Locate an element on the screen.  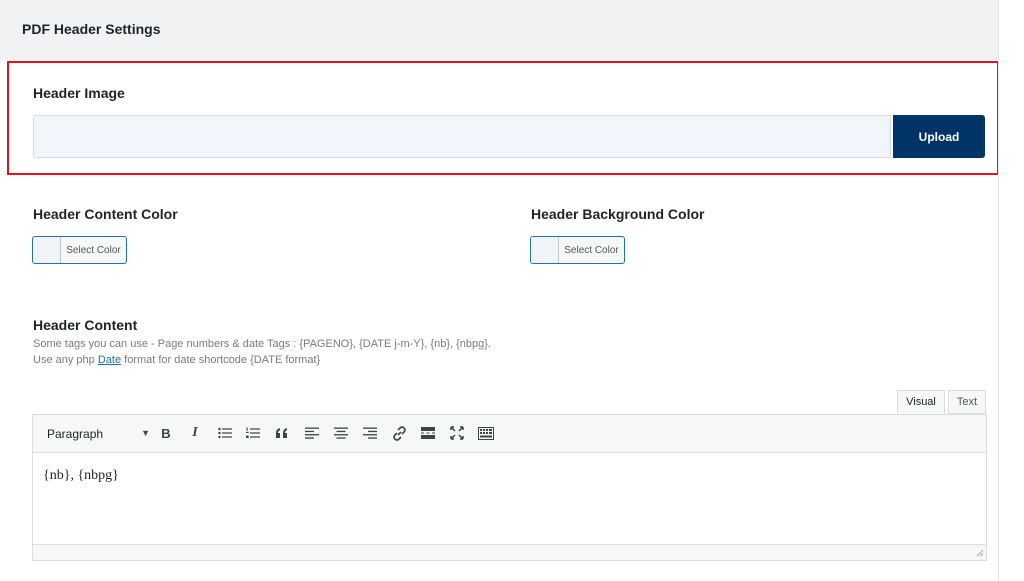
section-title: PDF Header Settings is located at coordinates (91, 29).